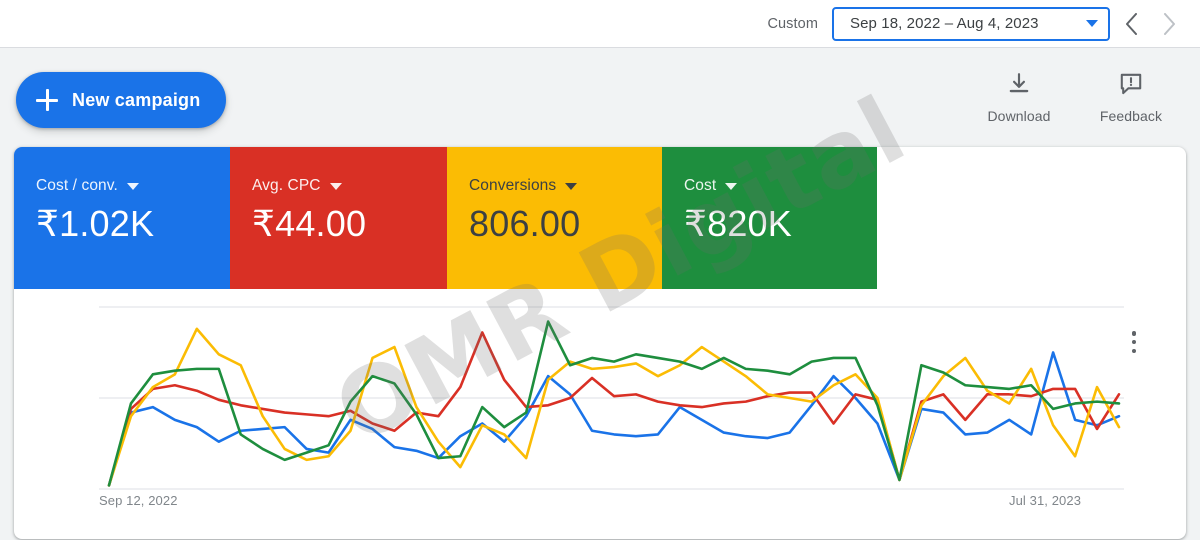  I want to click on metric-value: ₹820K, so click(738, 223).